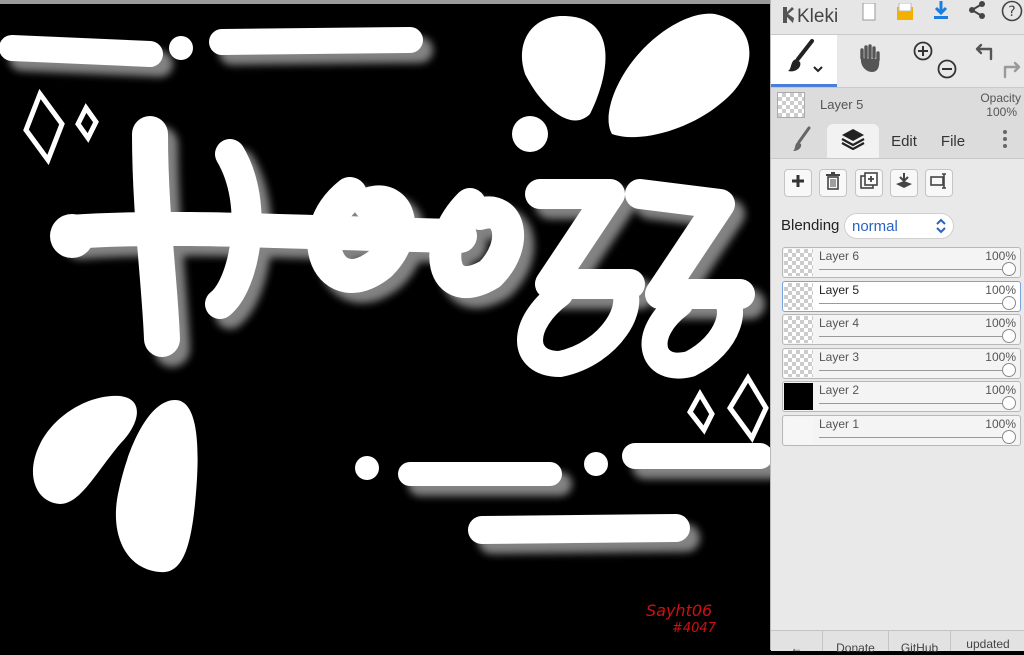 This screenshot has height=655, width=1024. I want to click on layer-name: Layer 1, so click(839, 424).